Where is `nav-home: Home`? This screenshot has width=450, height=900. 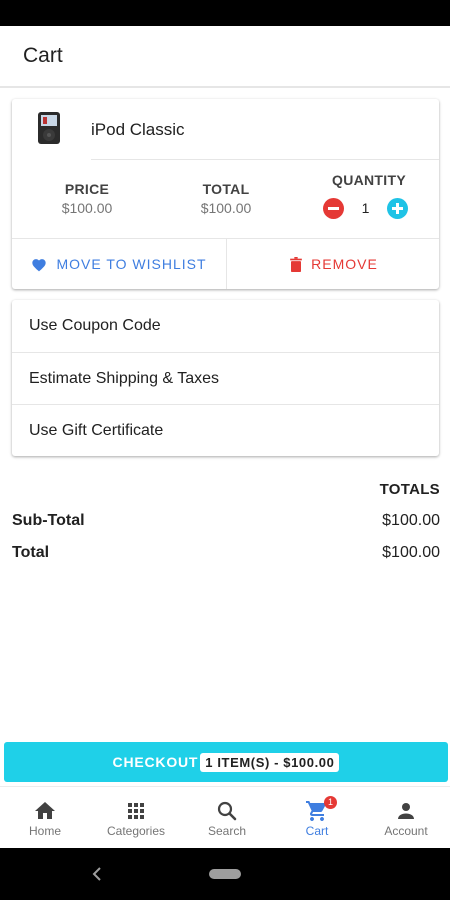
nav-home: Home is located at coordinates (45, 818).